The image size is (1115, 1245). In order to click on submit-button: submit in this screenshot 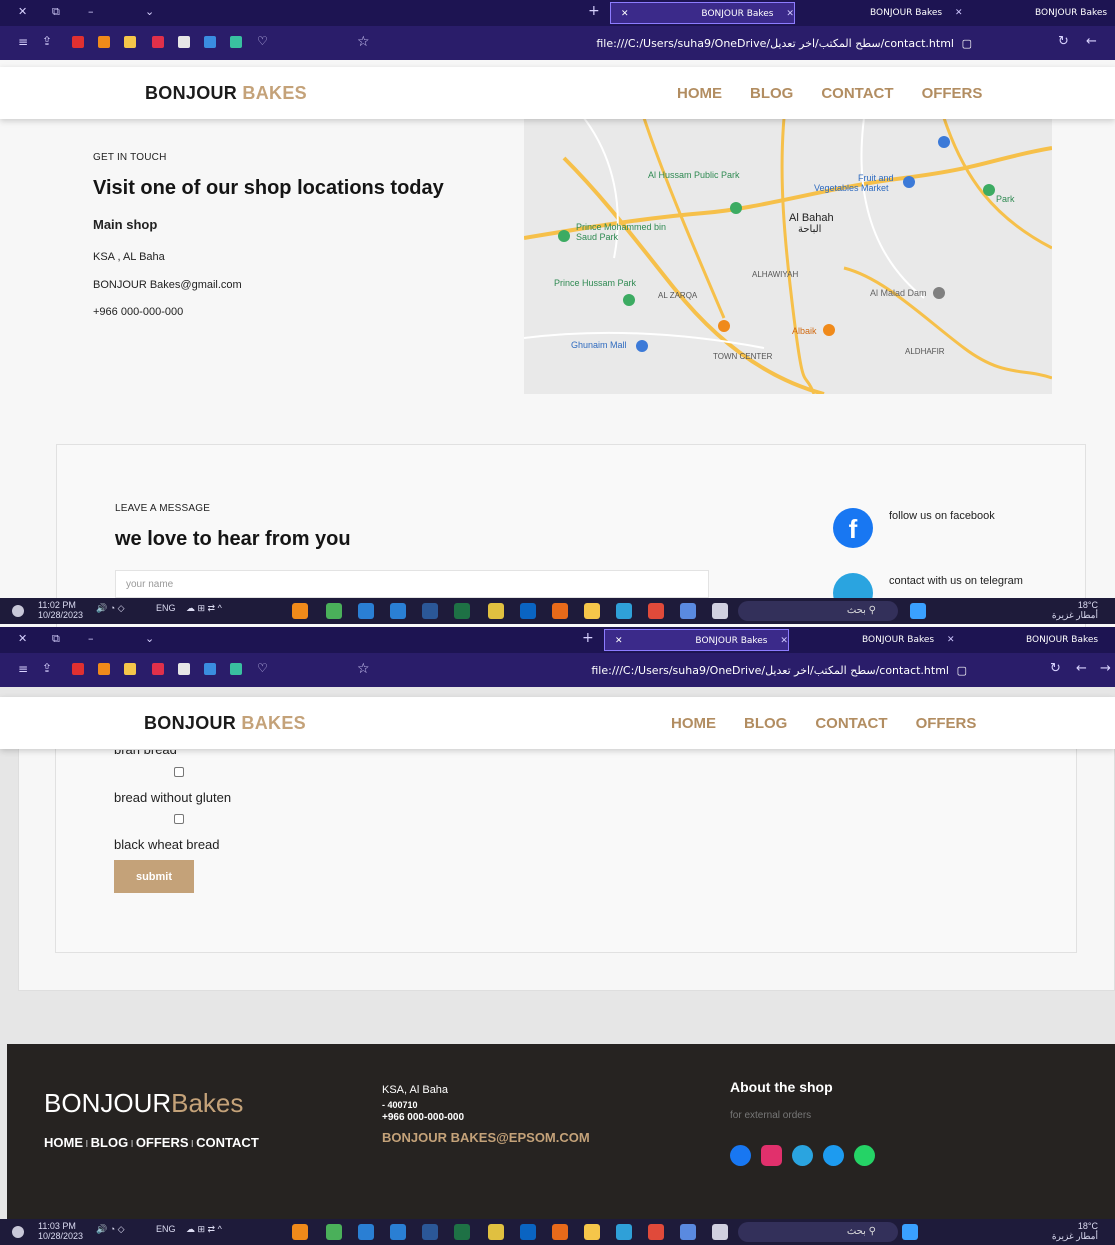, I will do `click(154, 876)`.